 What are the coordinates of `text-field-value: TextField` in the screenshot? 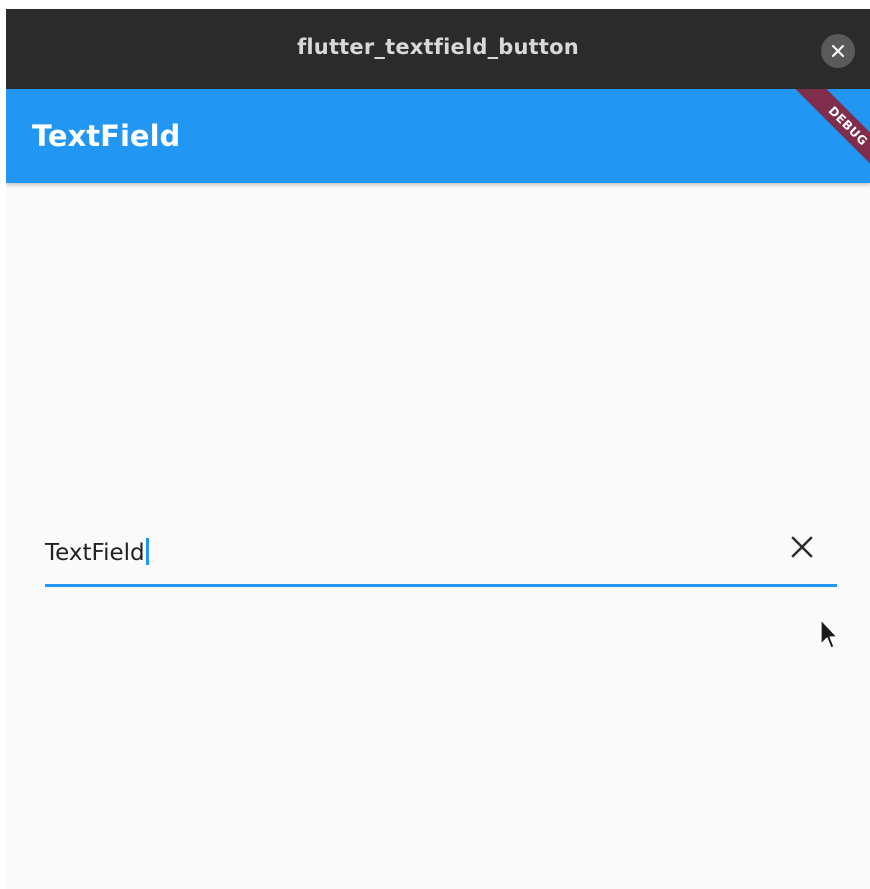 It's located at (95, 553).